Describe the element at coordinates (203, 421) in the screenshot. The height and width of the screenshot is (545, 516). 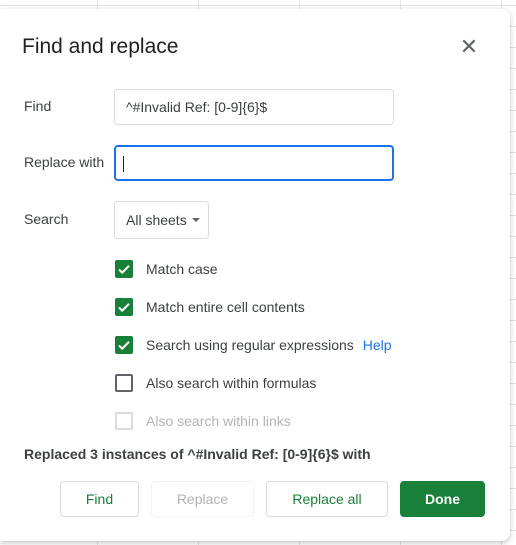
I see `search-links-checkbox: Also search within links` at that location.